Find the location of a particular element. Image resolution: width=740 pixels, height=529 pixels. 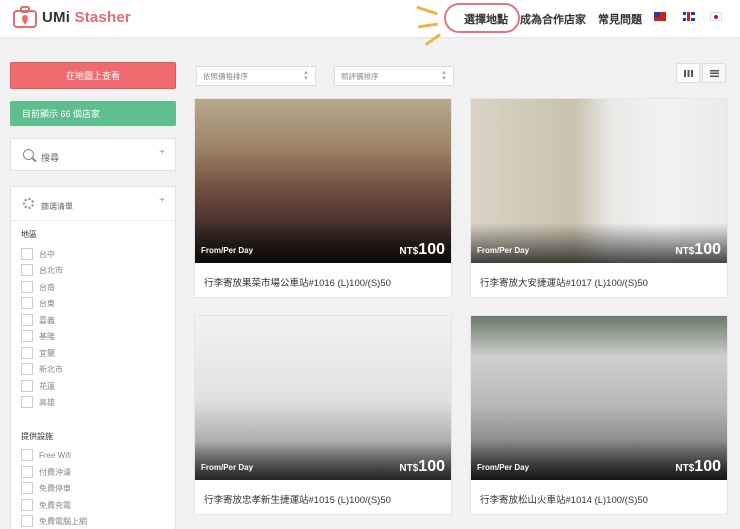

region-label: 基隆 is located at coordinates (47, 336).